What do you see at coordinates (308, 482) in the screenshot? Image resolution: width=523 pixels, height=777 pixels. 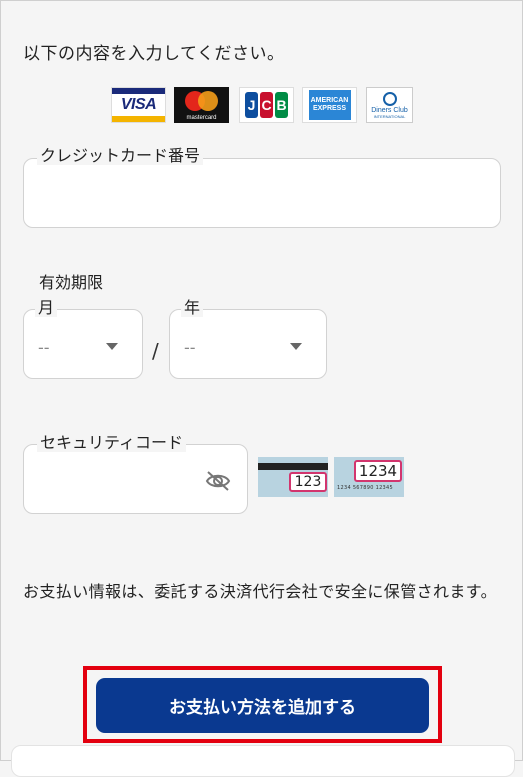 I see `cvv-back-code: 123` at bounding box center [308, 482].